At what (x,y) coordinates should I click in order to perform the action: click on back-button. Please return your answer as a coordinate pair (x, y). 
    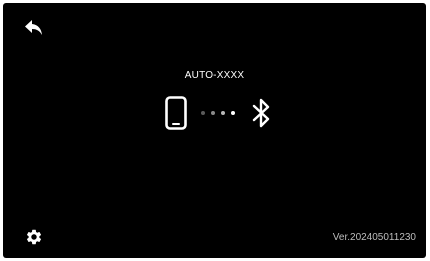
    Looking at the image, I should click on (34, 28).